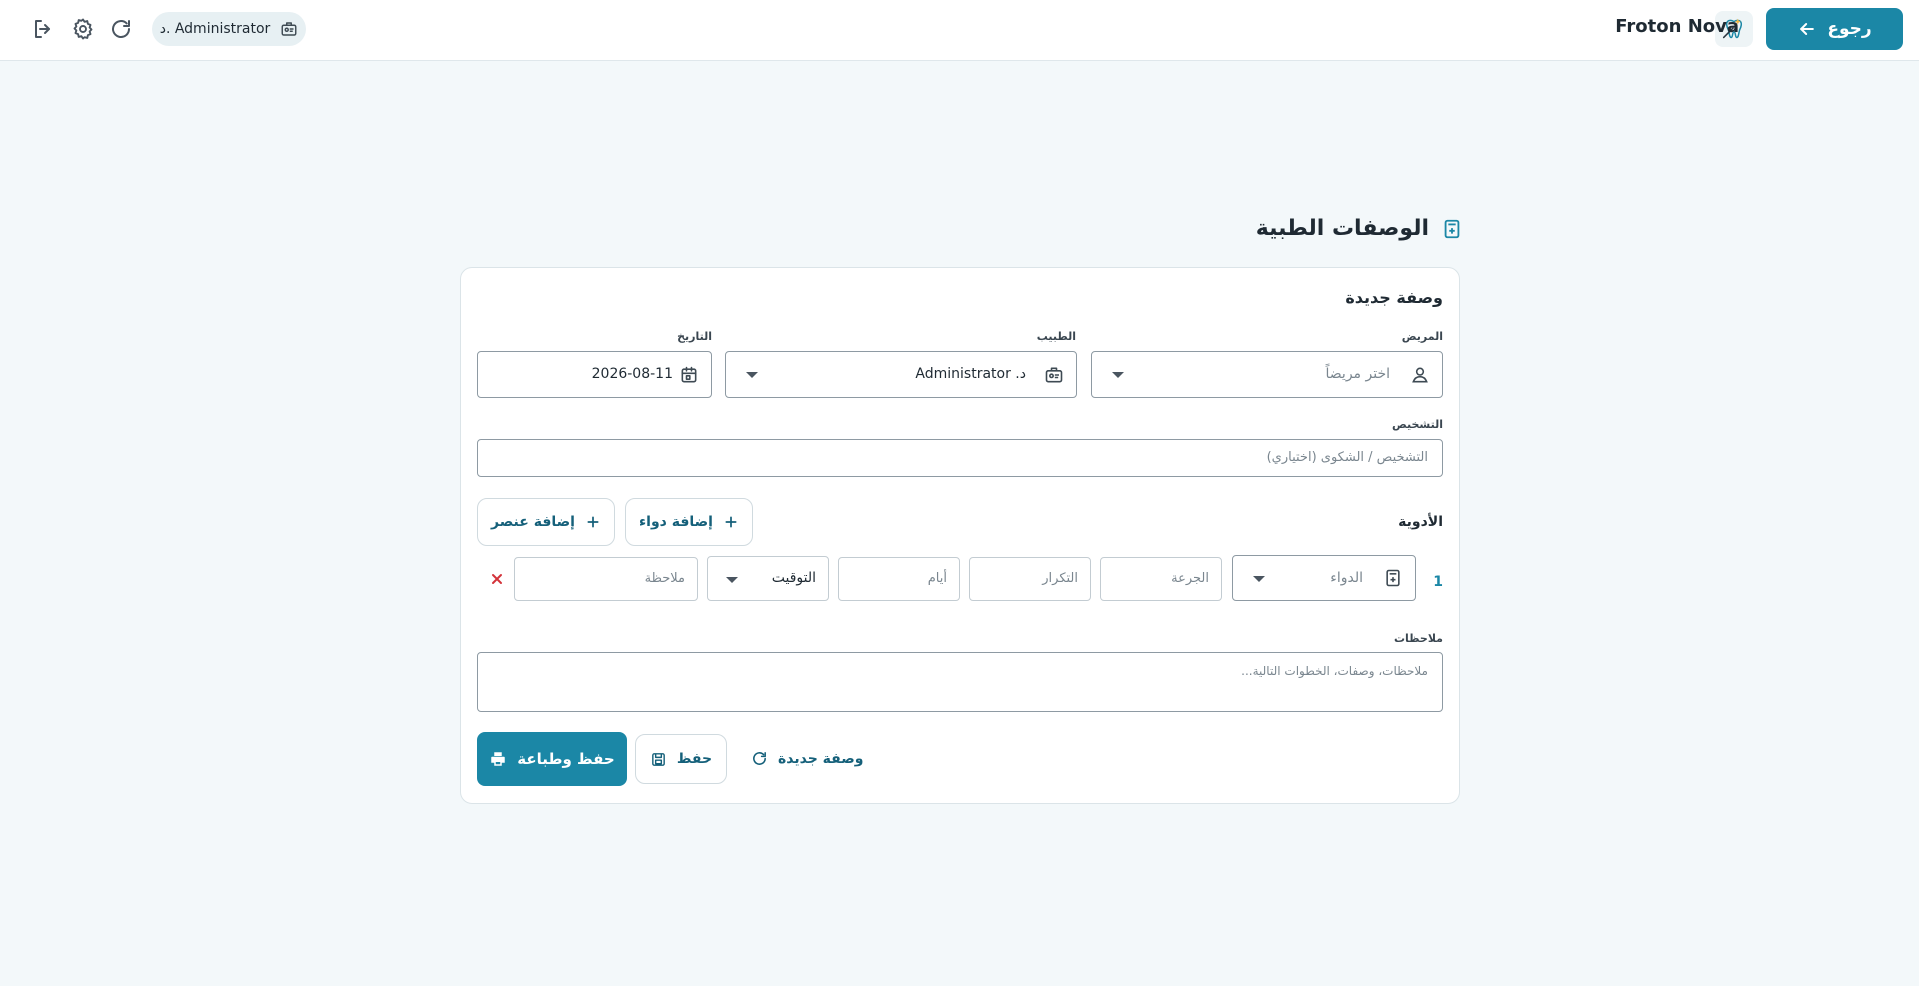  What do you see at coordinates (1422, 336) in the screenshot?
I see `patient-label: المريض` at bounding box center [1422, 336].